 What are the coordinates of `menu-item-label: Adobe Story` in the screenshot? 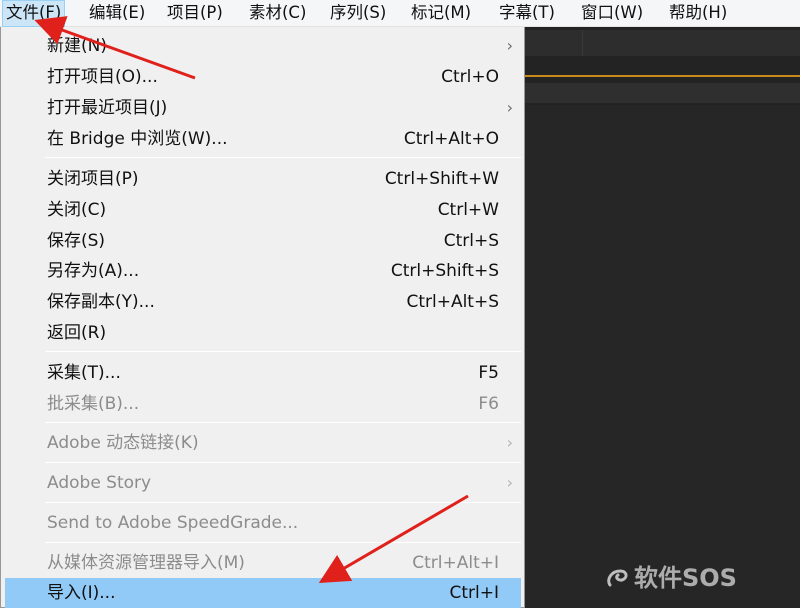 It's located at (99, 483).